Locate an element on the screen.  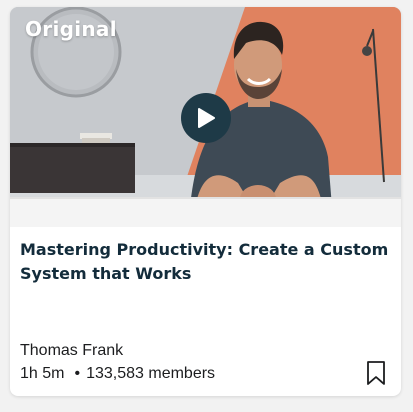
course-meta: 1h 5m • 133,583 members is located at coordinates (117, 374).